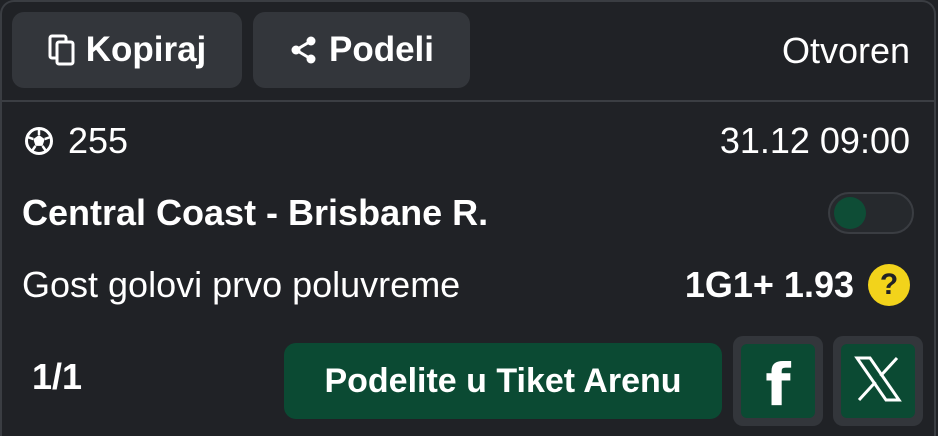 The width and height of the screenshot is (938, 436). I want to click on copy-icon, so click(62, 50).